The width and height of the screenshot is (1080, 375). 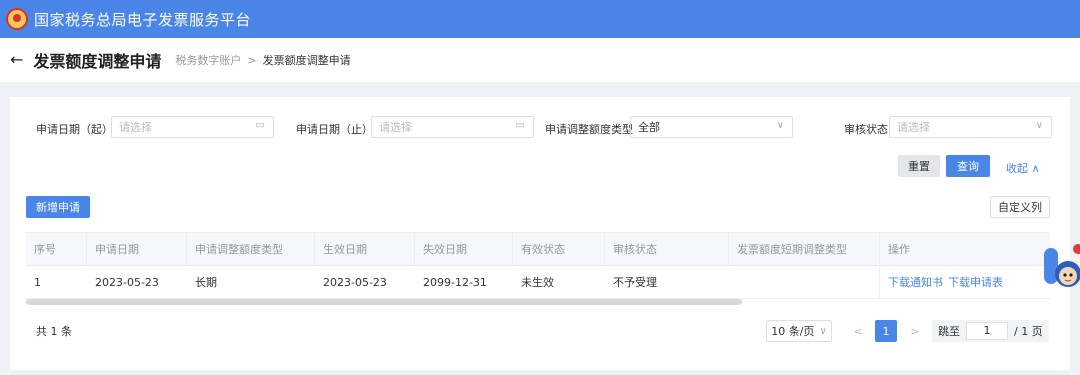 I want to click on column-header: 申请日期, so click(x=137, y=249).